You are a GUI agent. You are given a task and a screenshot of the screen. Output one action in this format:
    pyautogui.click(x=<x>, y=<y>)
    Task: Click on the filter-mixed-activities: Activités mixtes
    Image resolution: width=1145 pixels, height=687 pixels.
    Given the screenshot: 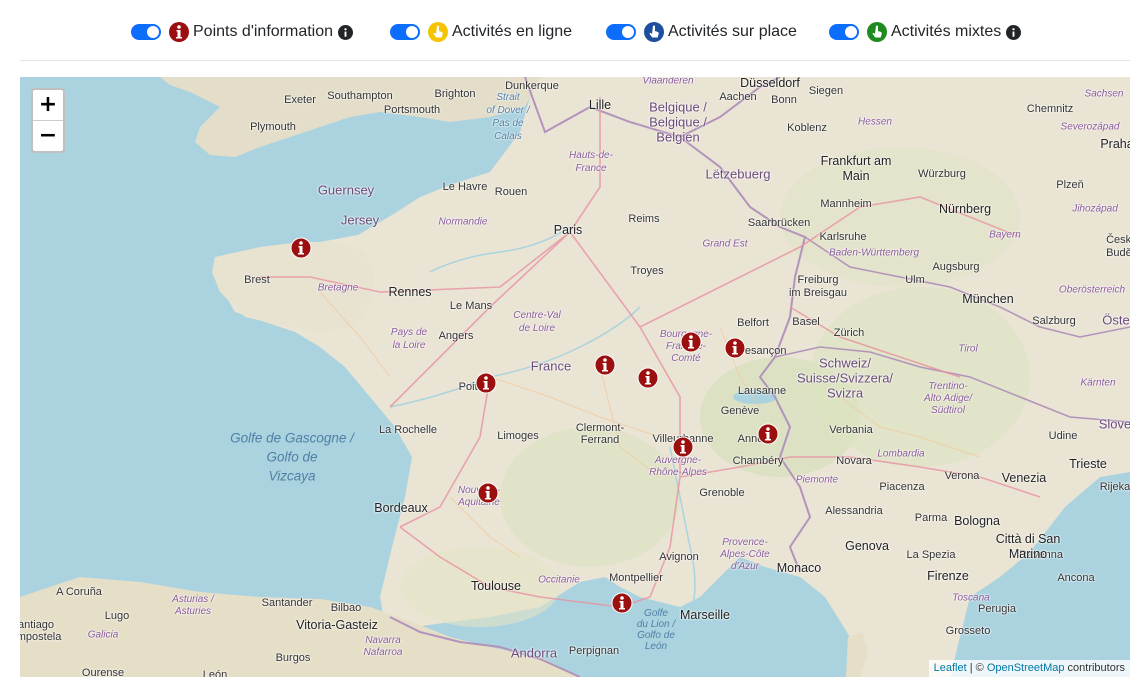 What is the action you would take?
    pyautogui.click(x=925, y=32)
    